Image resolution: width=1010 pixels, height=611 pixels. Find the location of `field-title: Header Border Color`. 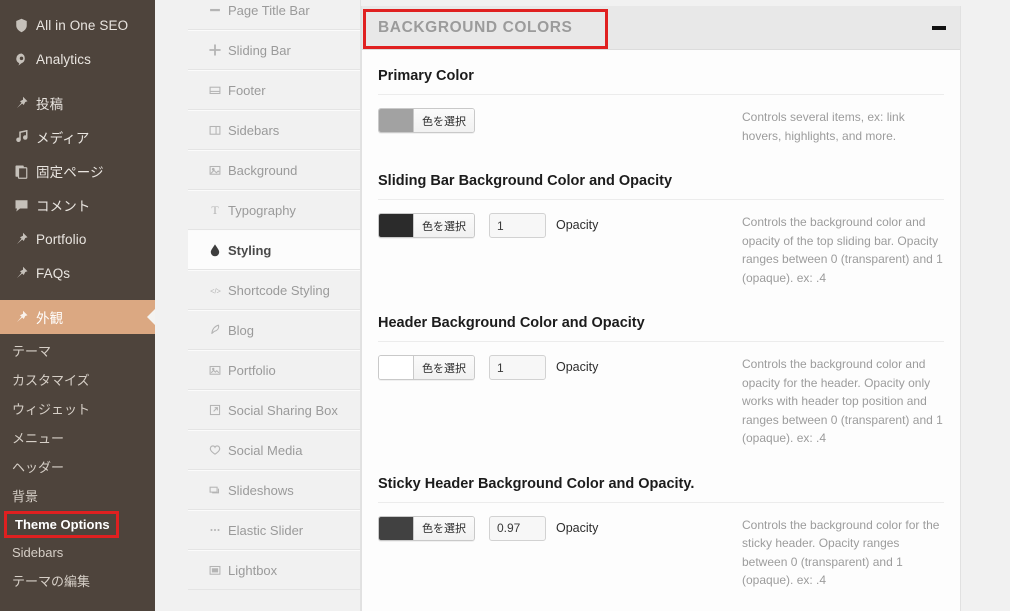

field-title: Header Border Color is located at coordinates (661, 605).